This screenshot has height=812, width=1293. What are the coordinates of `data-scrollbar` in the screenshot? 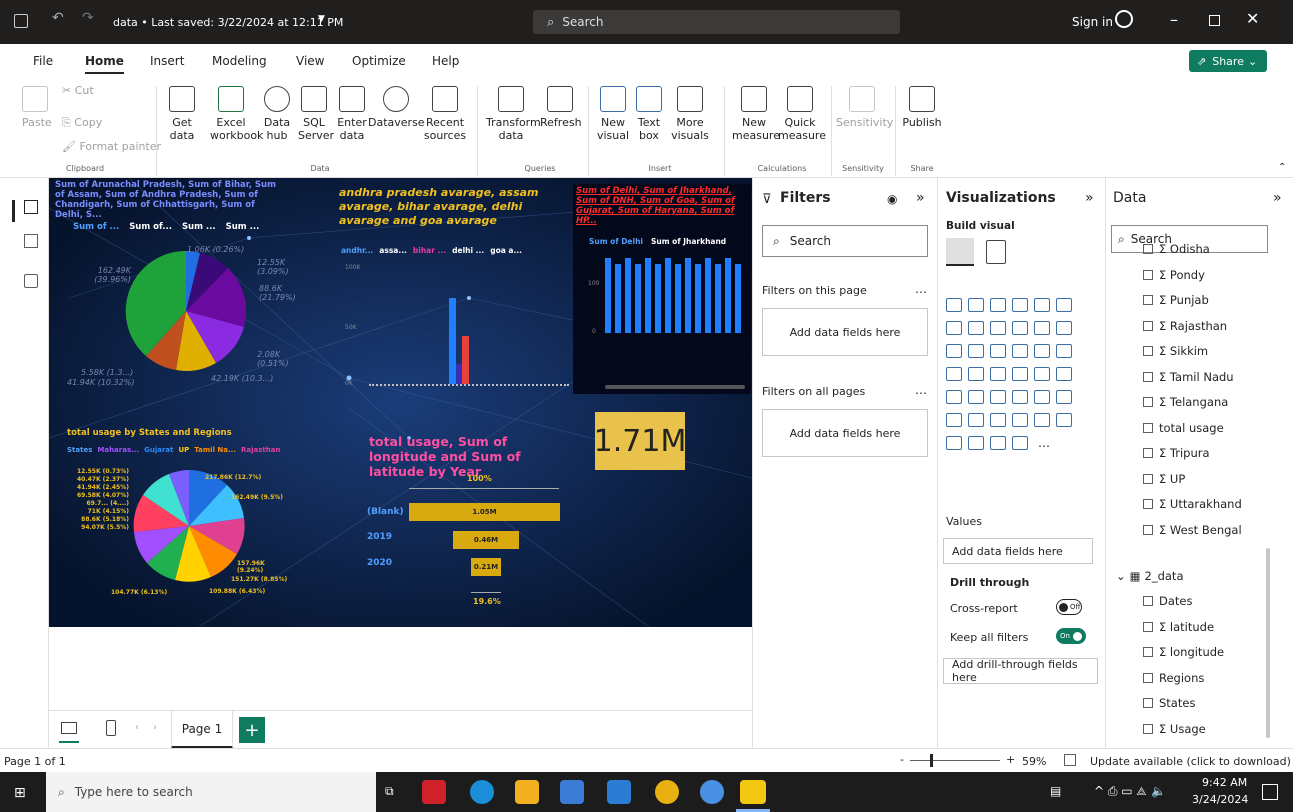 It's located at (1268, 643).